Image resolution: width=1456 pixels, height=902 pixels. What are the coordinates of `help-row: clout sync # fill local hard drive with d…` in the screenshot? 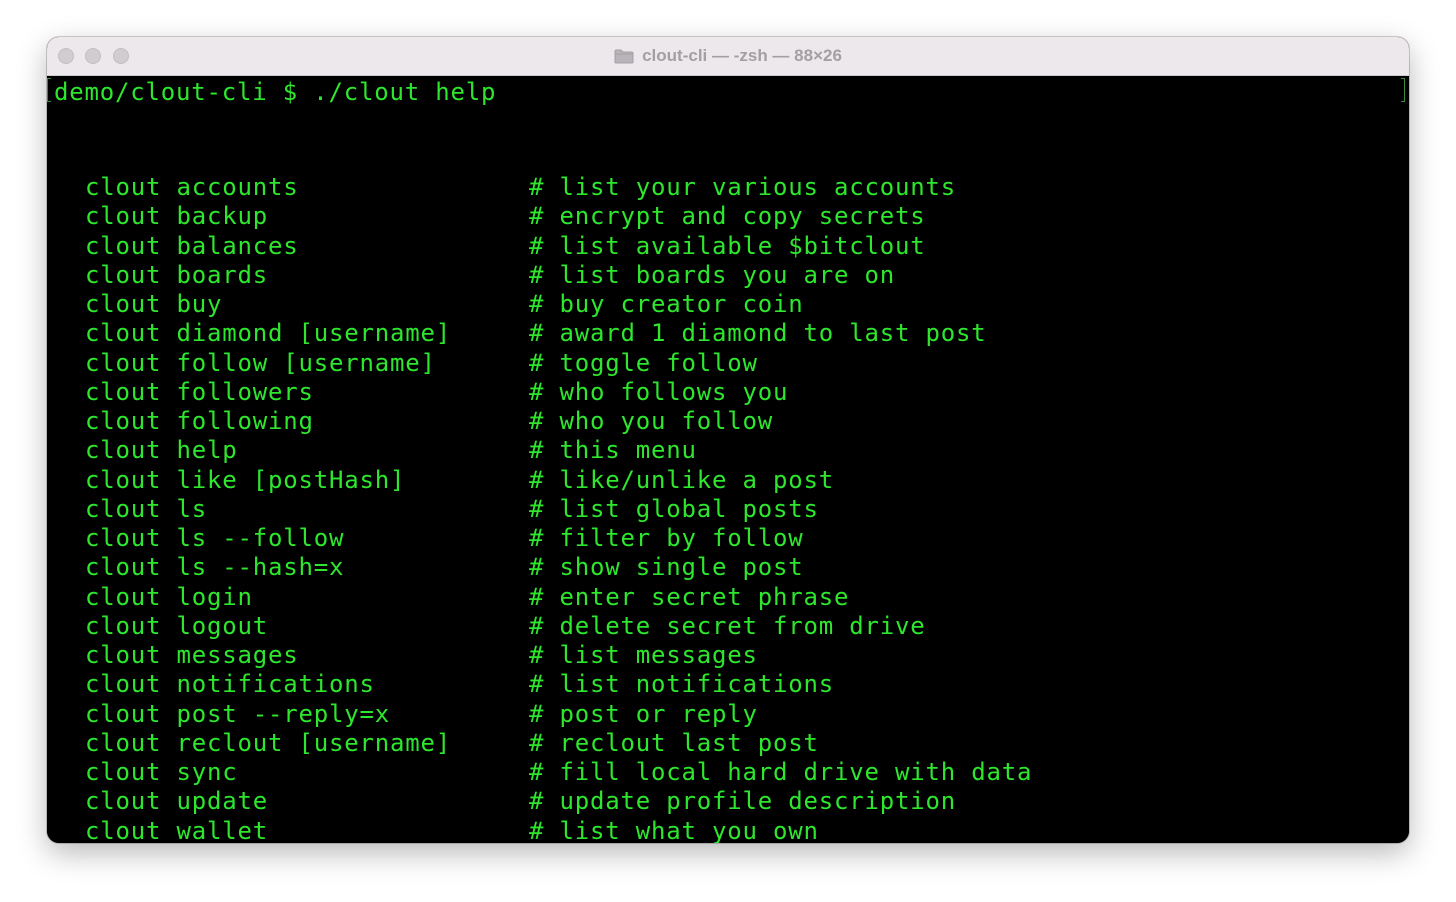 It's located at (728, 772).